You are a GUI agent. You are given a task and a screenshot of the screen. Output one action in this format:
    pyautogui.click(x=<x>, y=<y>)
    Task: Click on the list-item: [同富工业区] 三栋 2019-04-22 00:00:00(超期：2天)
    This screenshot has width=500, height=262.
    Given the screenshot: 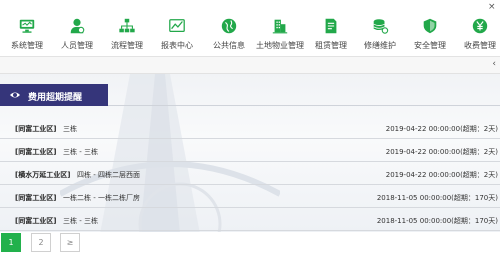 What is the action you would take?
    pyautogui.click(x=250, y=127)
    